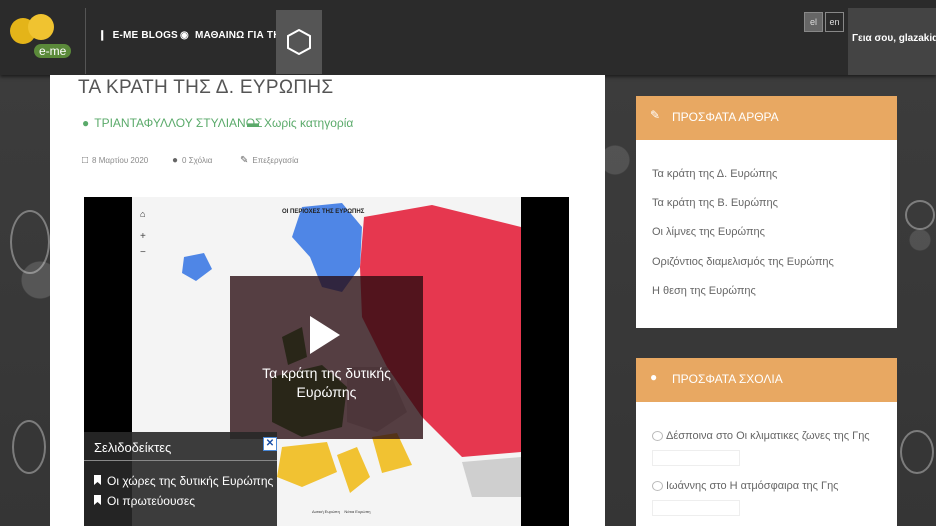  I want to click on map-title: ΟΙ ΠΕΡΙΟΧΕΣ ΤΗΣ ΕΥΡΩΠΗΣ, so click(323, 212).